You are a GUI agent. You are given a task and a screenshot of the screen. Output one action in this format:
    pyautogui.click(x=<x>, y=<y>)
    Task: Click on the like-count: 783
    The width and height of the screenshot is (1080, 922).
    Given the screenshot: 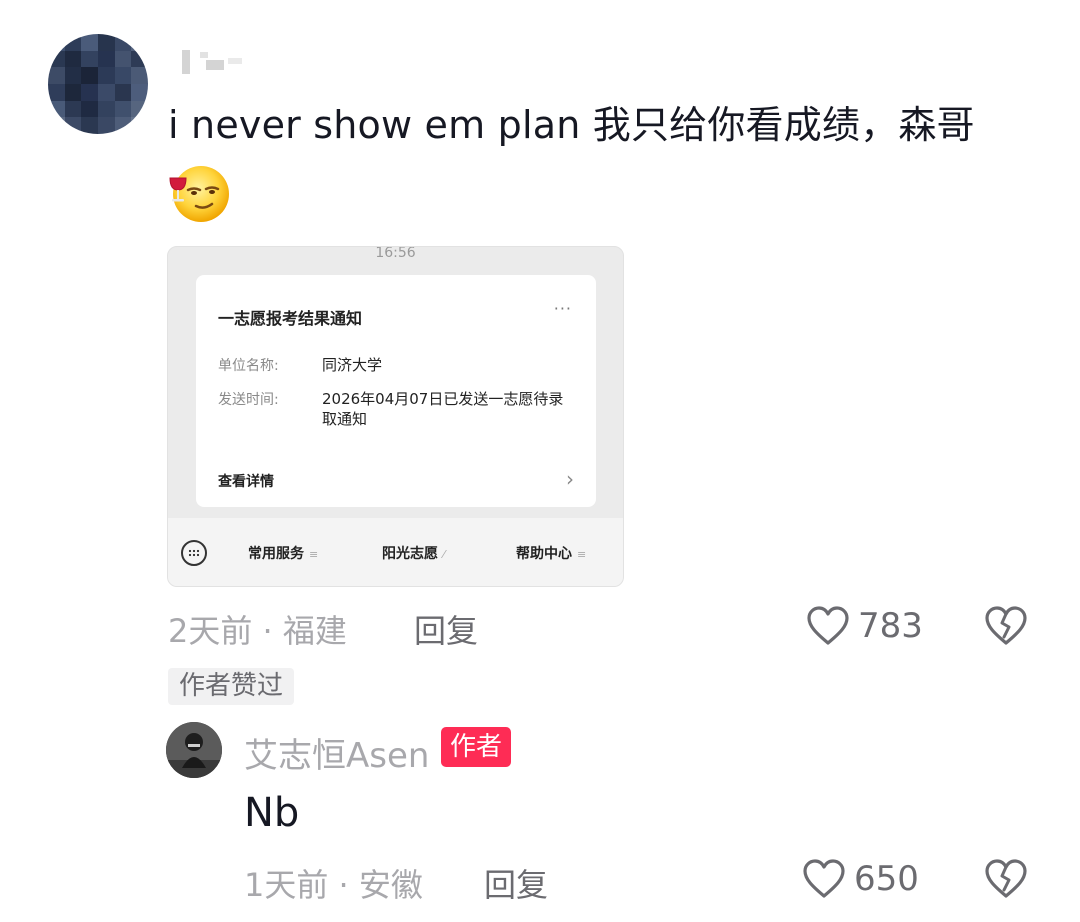 What is the action you would take?
    pyautogui.click(x=890, y=626)
    